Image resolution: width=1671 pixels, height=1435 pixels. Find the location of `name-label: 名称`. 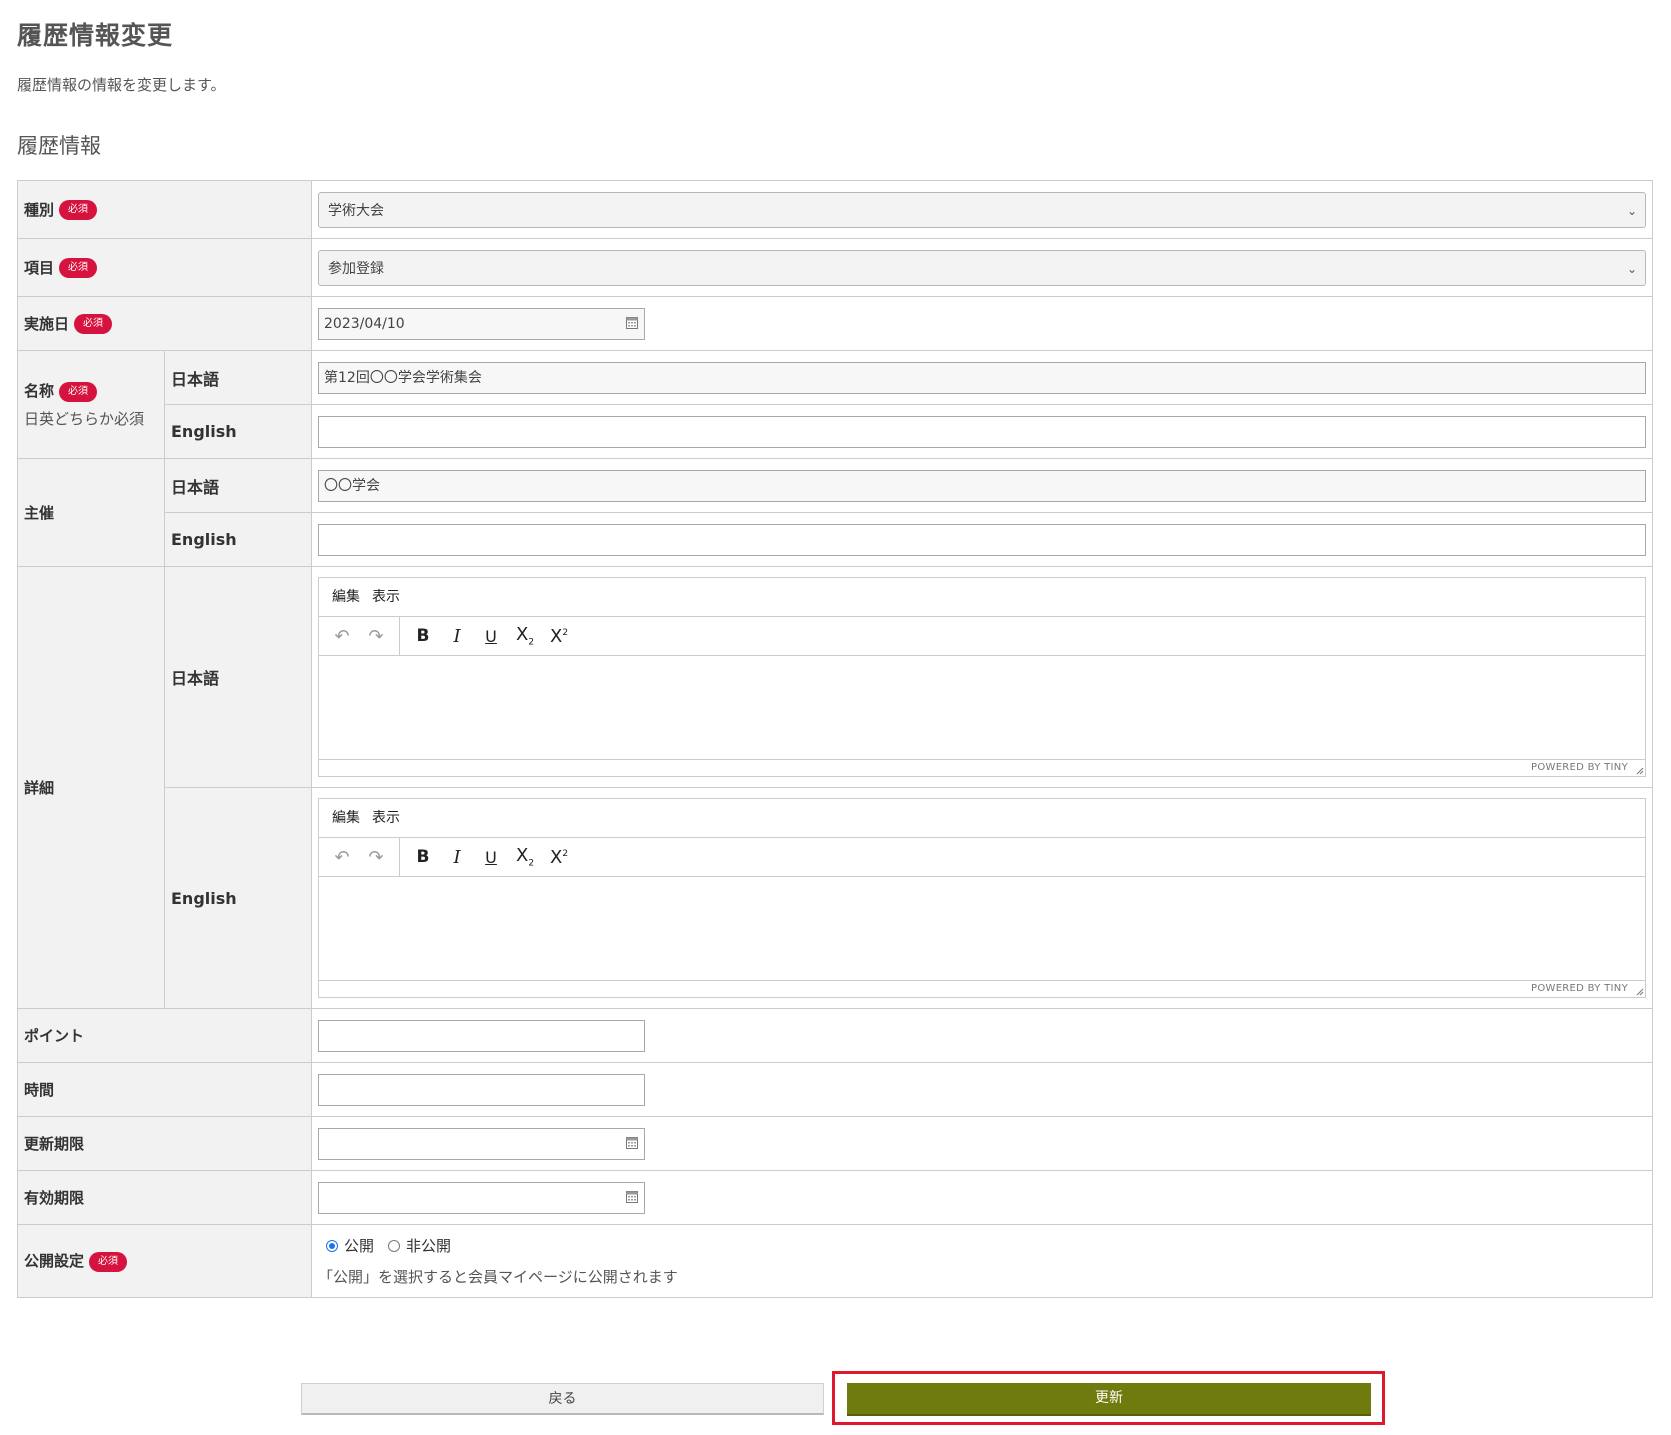

name-label: 名称 is located at coordinates (39, 391).